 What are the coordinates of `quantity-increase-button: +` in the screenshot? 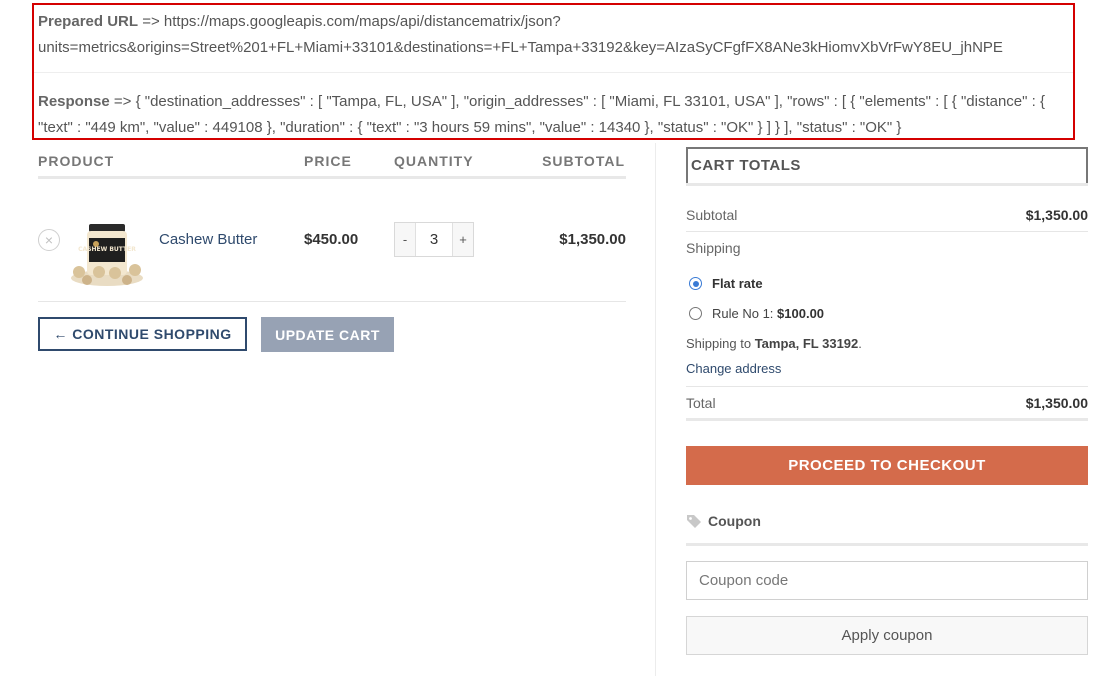 It's located at (463, 239).